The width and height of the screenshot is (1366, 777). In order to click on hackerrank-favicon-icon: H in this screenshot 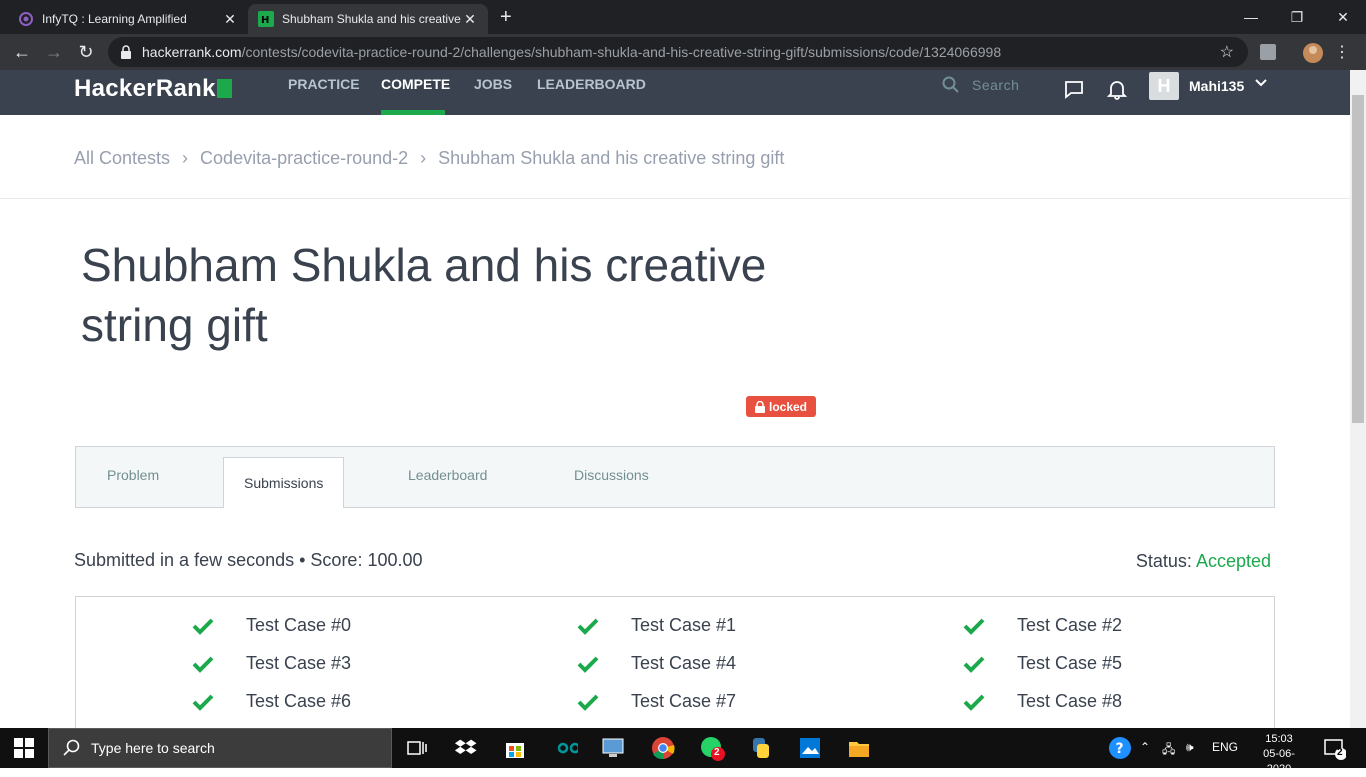, I will do `click(266, 19)`.